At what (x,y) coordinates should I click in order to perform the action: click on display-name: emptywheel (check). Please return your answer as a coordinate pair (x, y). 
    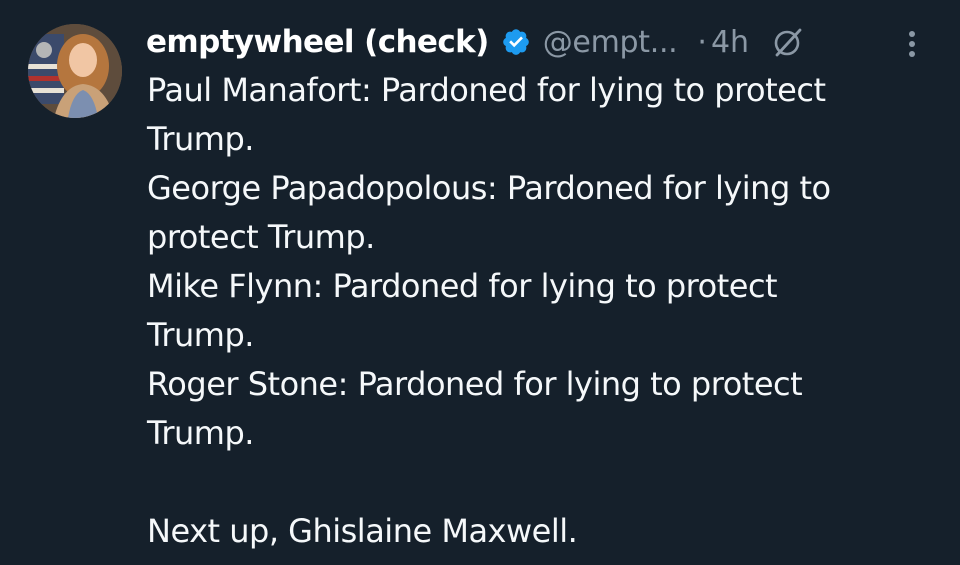
    Looking at the image, I should click on (317, 42).